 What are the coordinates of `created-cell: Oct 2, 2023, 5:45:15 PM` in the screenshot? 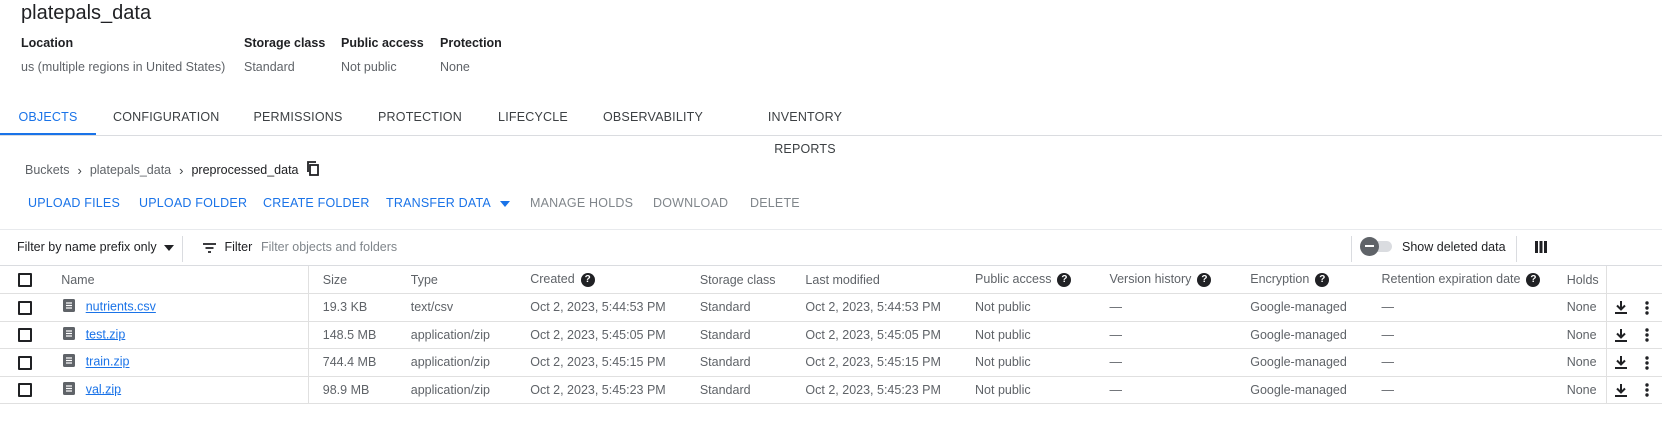 It's located at (600, 362).